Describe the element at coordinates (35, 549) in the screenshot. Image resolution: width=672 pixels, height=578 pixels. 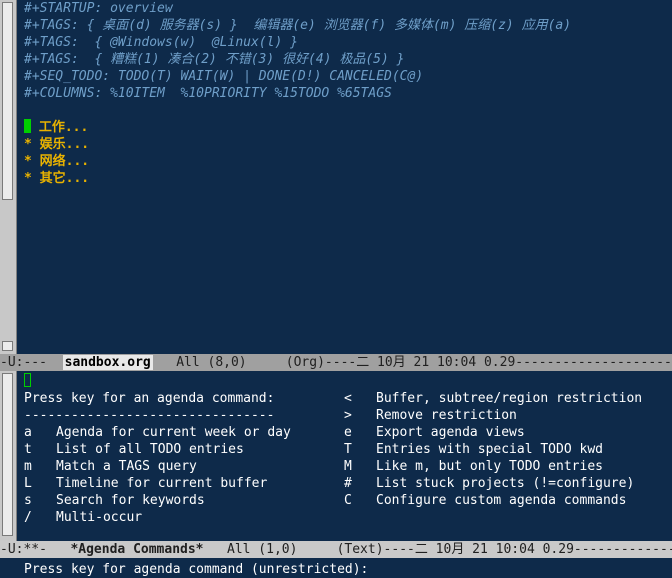
I see `modeline-status: -U:**-` at that location.